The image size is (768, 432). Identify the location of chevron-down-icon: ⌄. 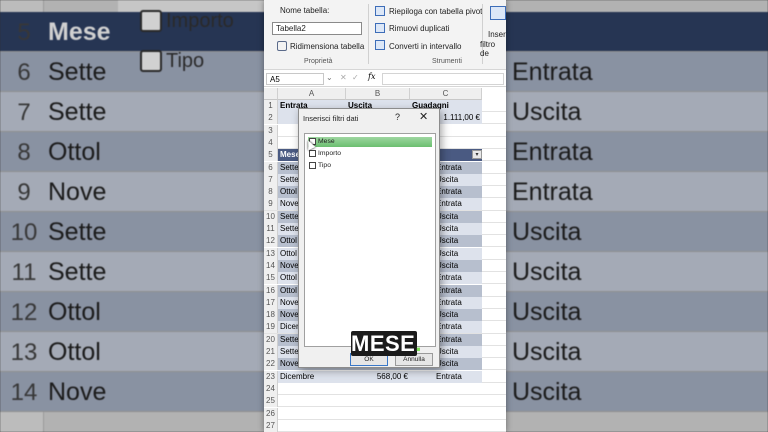
(329, 77).